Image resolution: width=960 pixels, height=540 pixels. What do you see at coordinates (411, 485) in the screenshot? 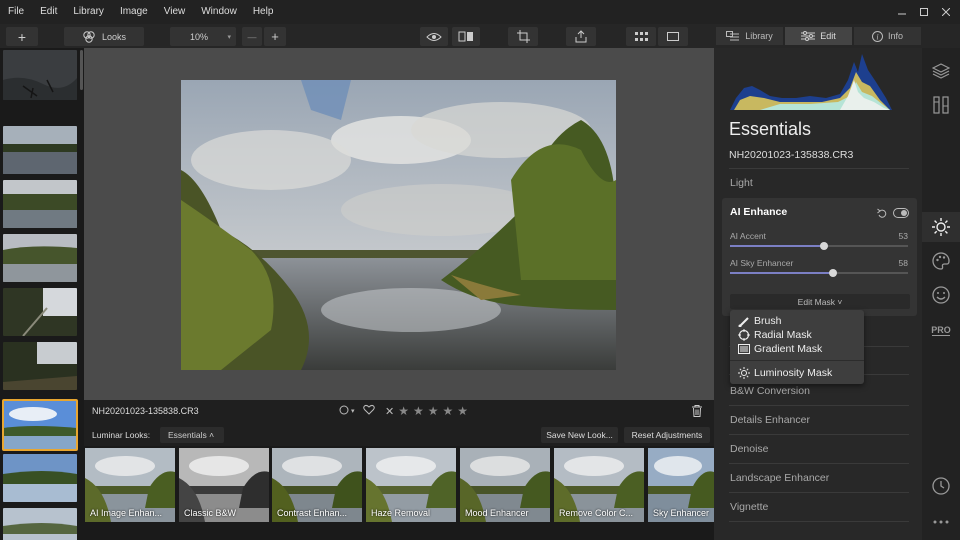
I see `look-thumb: Haze Removal` at bounding box center [411, 485].